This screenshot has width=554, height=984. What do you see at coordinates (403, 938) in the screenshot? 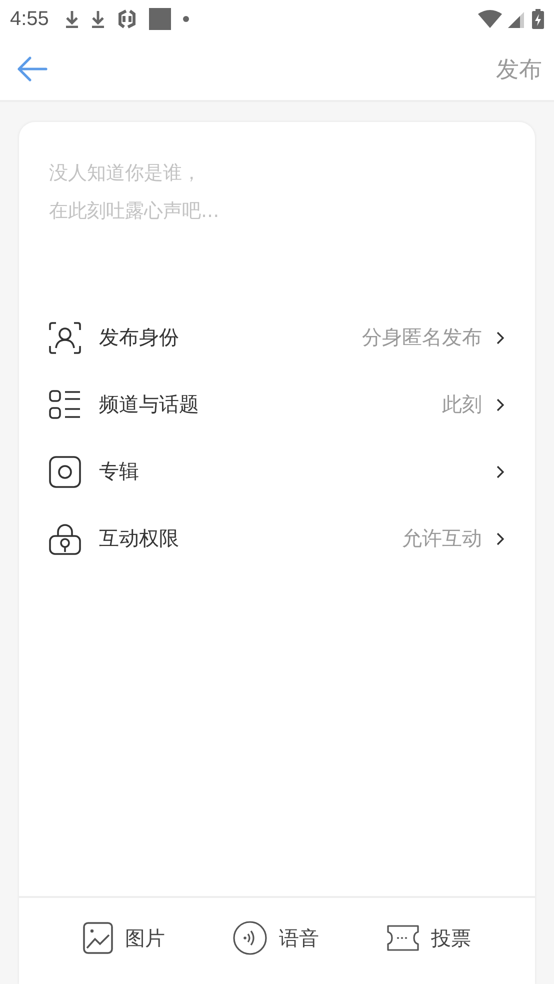
I see `ticket-icon` at bounding box center [403, 938].